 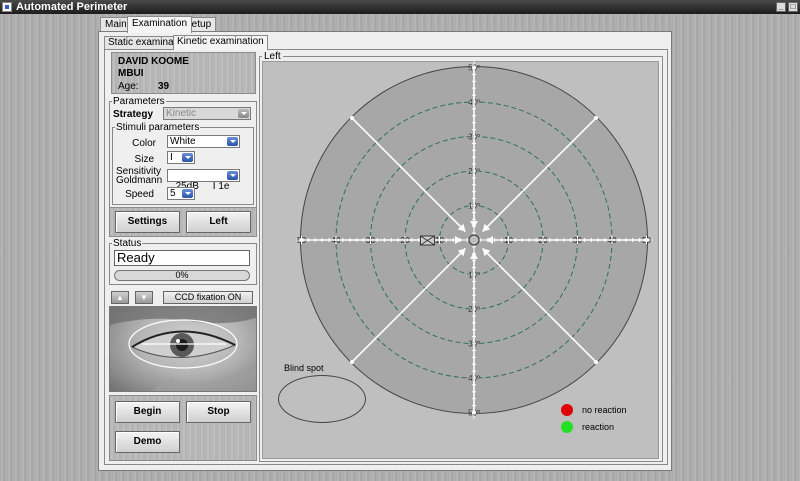 What do you see at coordinates (218, 412) in the screenshot?
I see `stop-button: Stop` at bounding box center [218, 412].